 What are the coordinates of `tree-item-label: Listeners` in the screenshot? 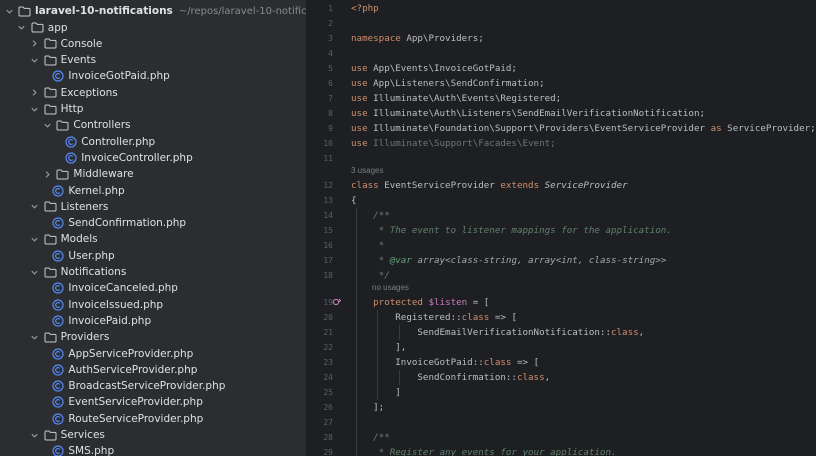 It's located at (84, 206).